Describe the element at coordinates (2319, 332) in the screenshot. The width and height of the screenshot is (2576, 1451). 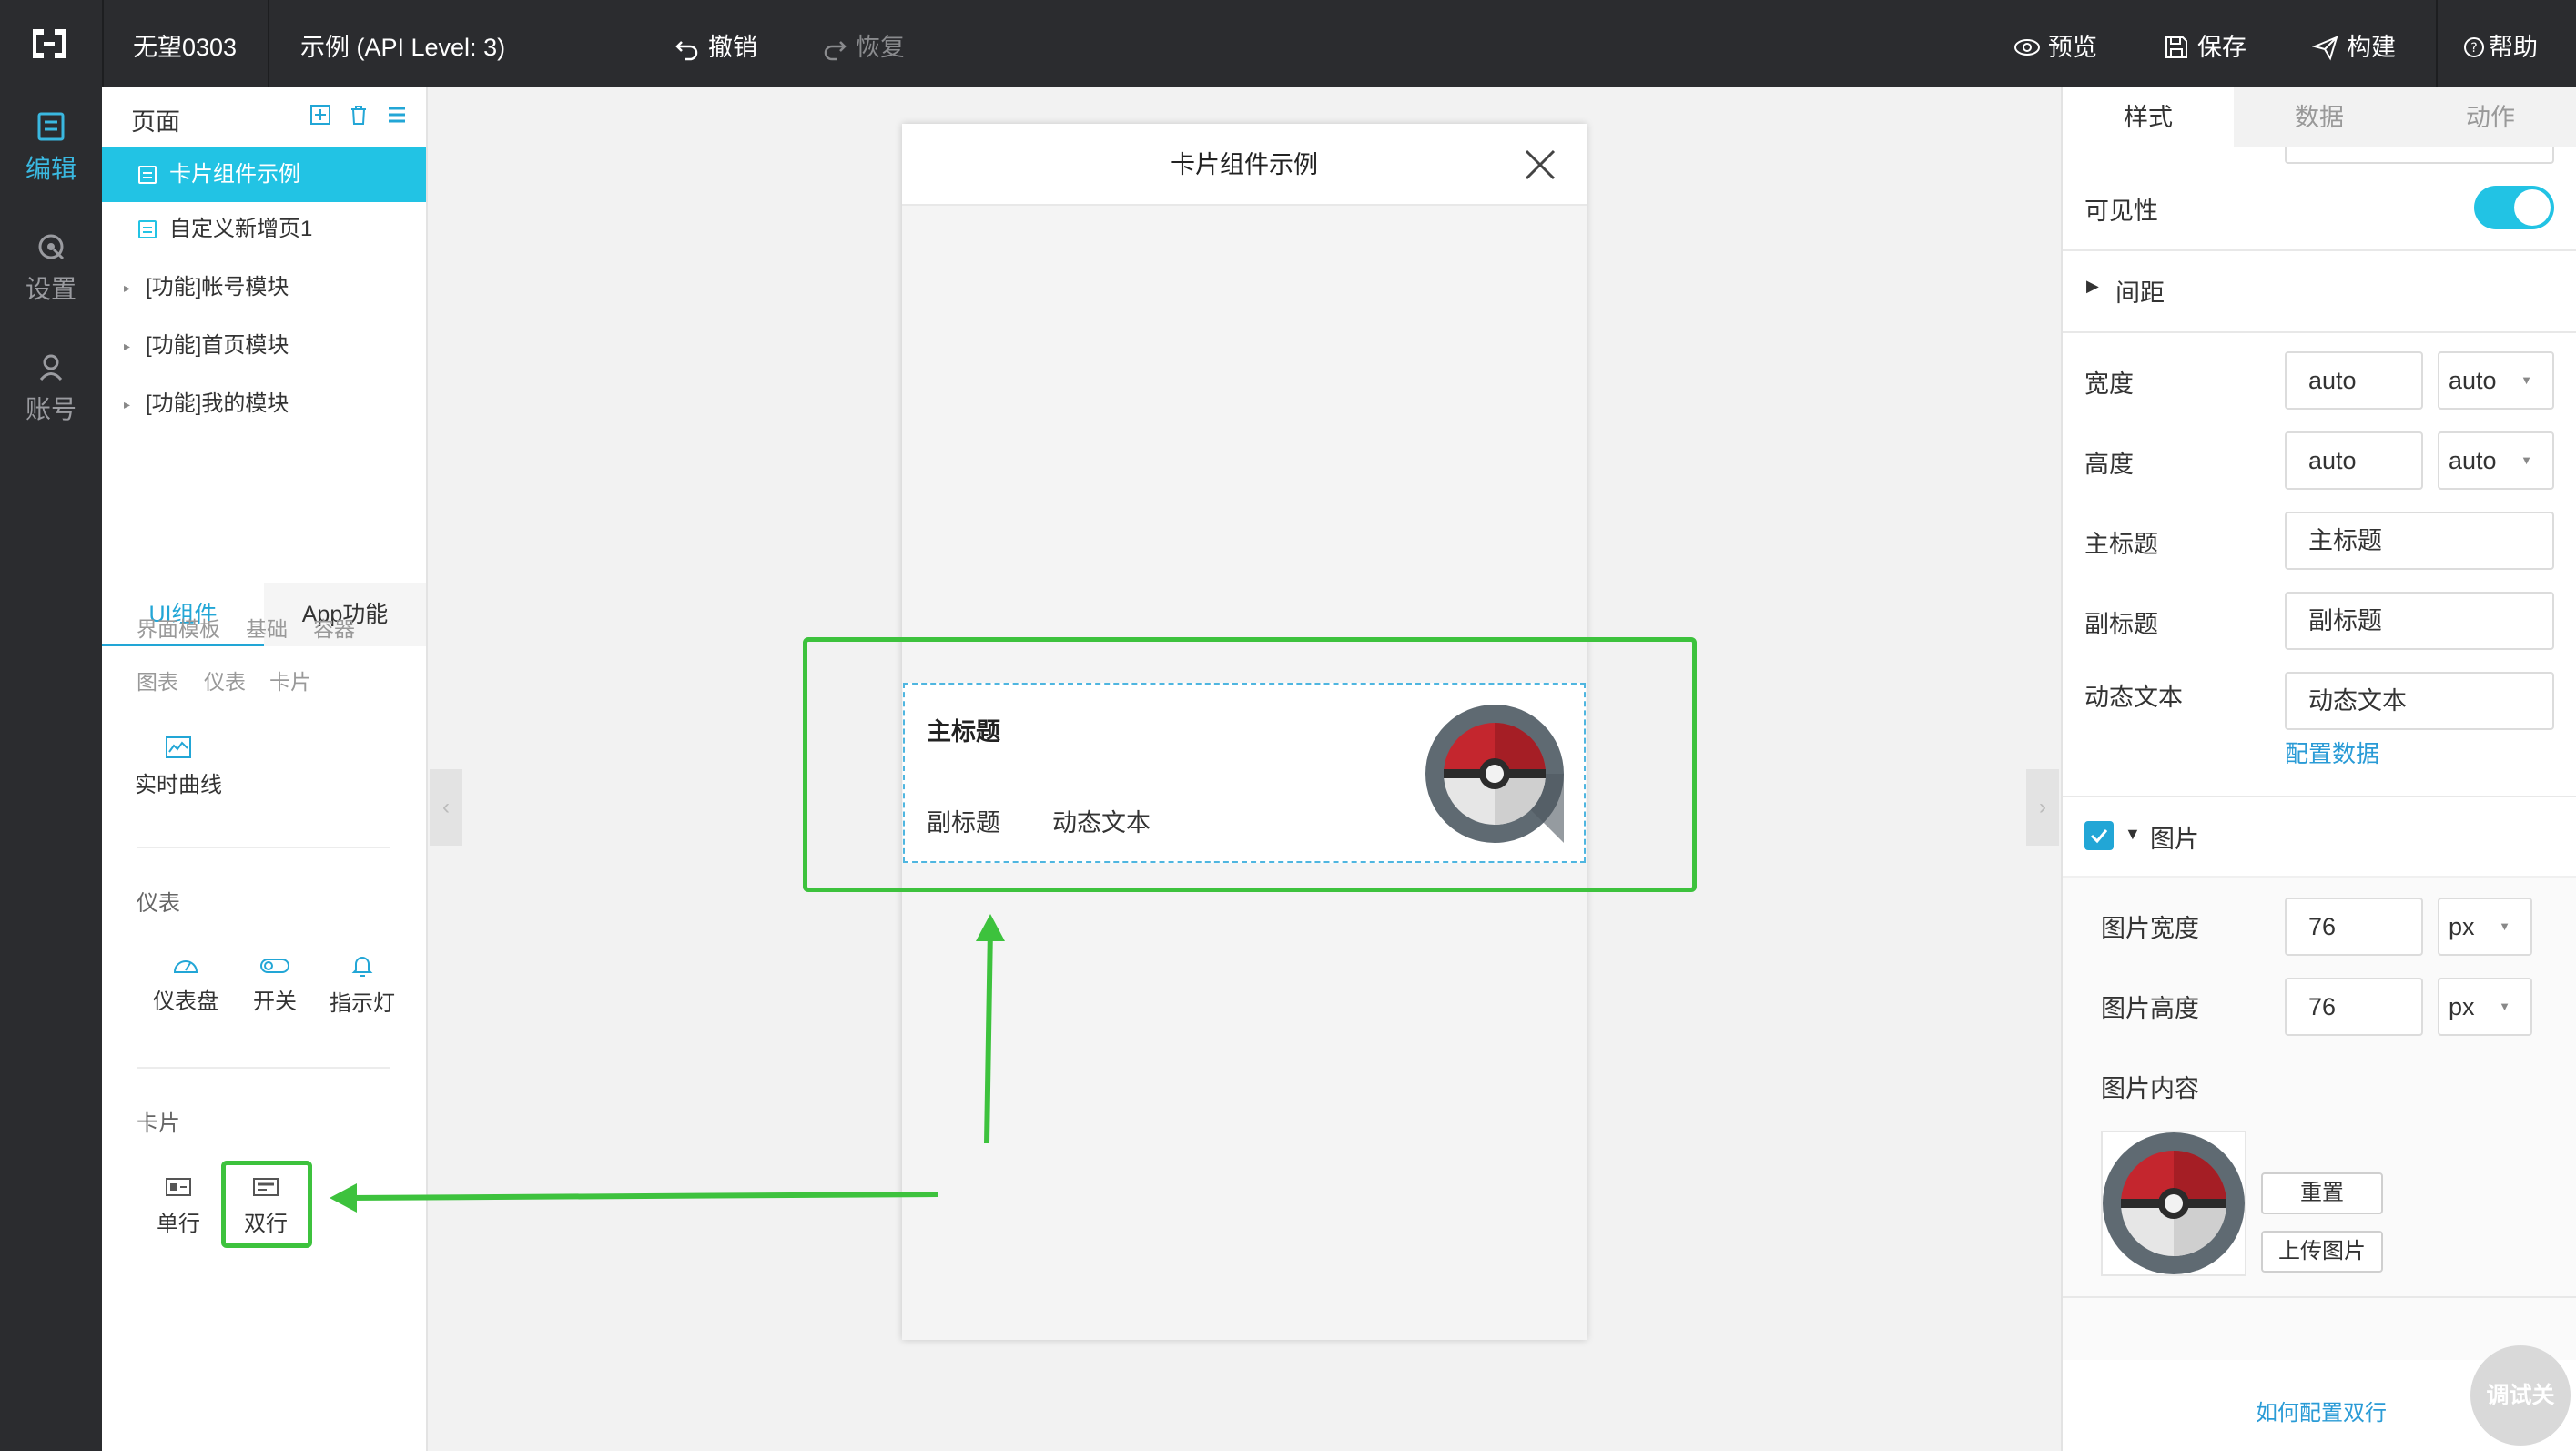
I see `divider` at that location.